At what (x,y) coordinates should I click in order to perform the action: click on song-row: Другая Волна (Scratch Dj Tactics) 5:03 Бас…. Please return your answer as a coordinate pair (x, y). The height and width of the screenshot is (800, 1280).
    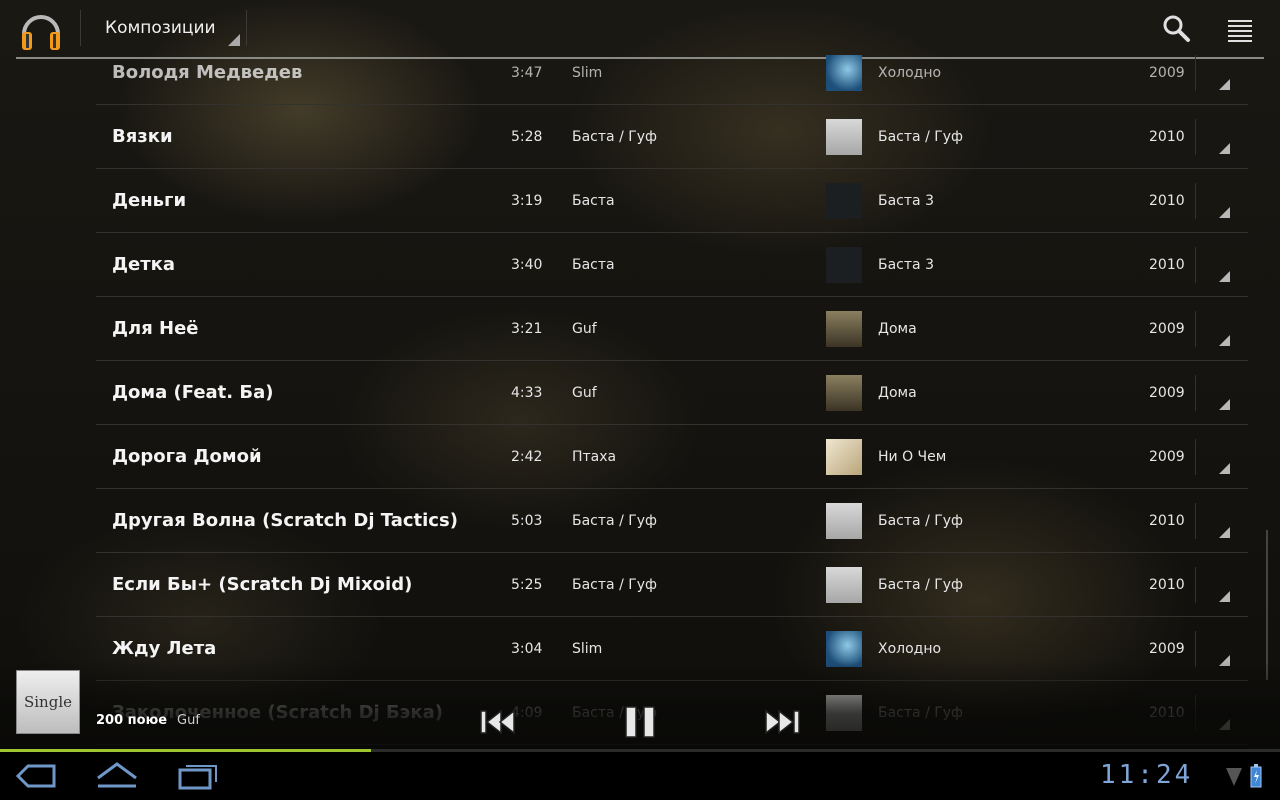
    Looking at the image, I should click on (672, 521).